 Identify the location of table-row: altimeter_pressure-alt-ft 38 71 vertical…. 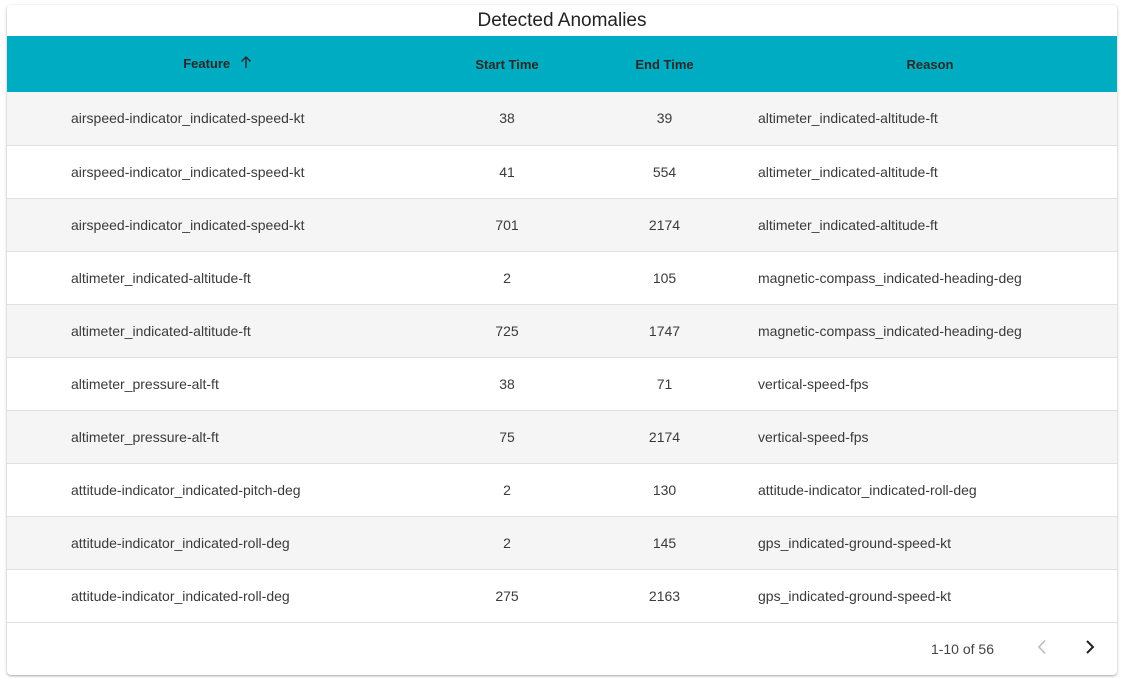
(562, 383).